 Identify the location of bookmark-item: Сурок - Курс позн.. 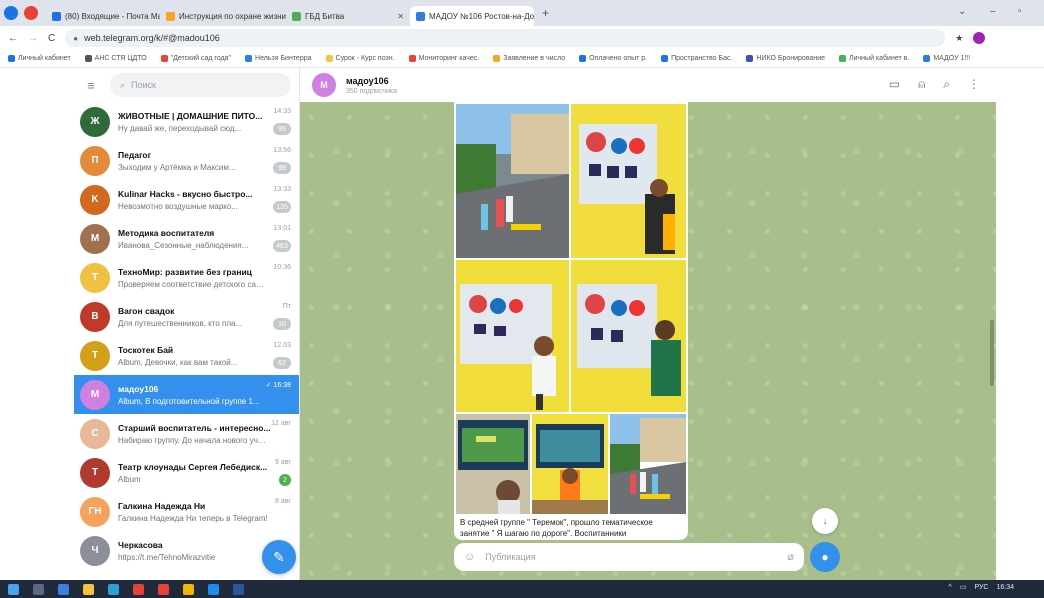
(360, 58).